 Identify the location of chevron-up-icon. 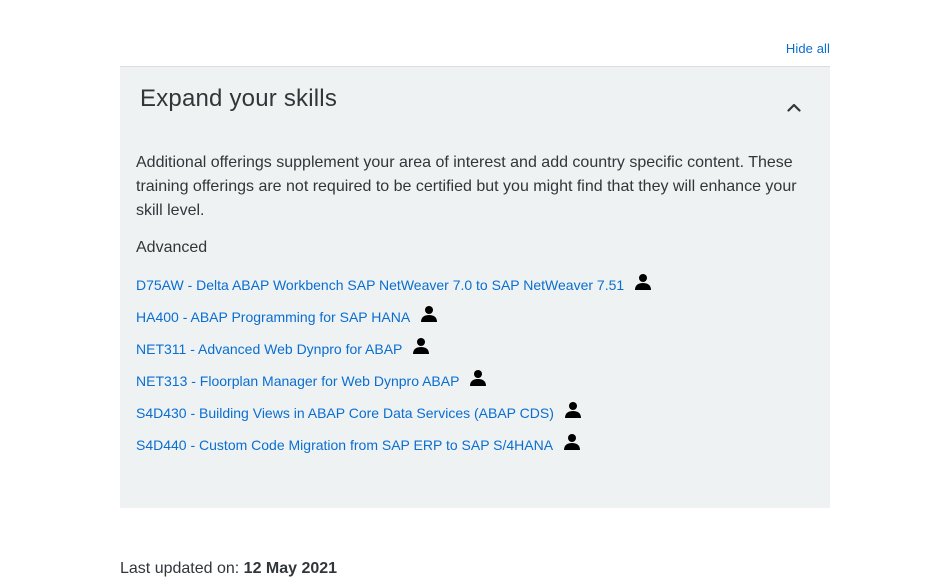
(794, 107).